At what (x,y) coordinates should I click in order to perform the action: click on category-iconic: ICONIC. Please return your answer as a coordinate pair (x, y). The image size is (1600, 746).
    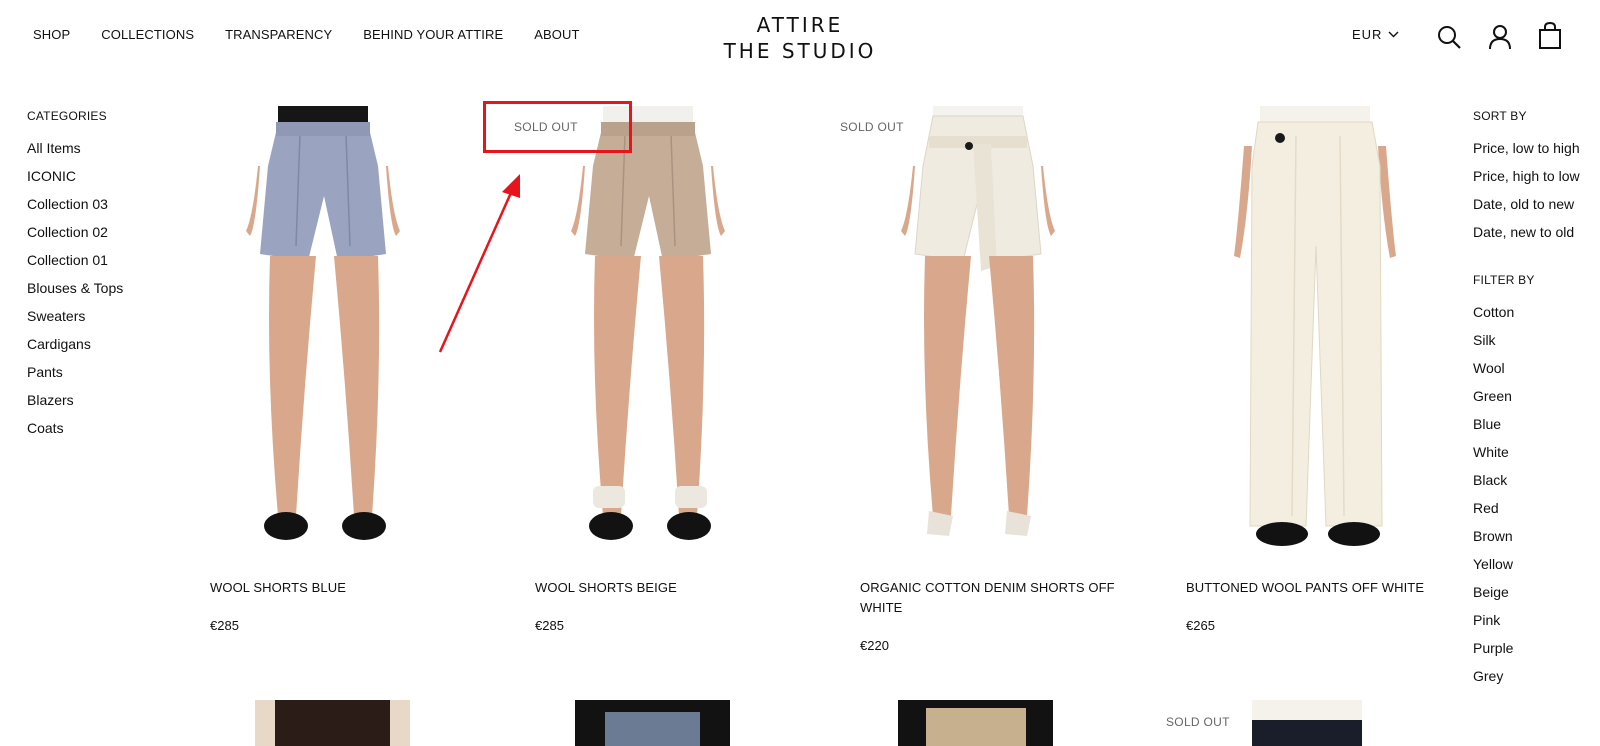
    Looking at the image, I should click on (75, 176).